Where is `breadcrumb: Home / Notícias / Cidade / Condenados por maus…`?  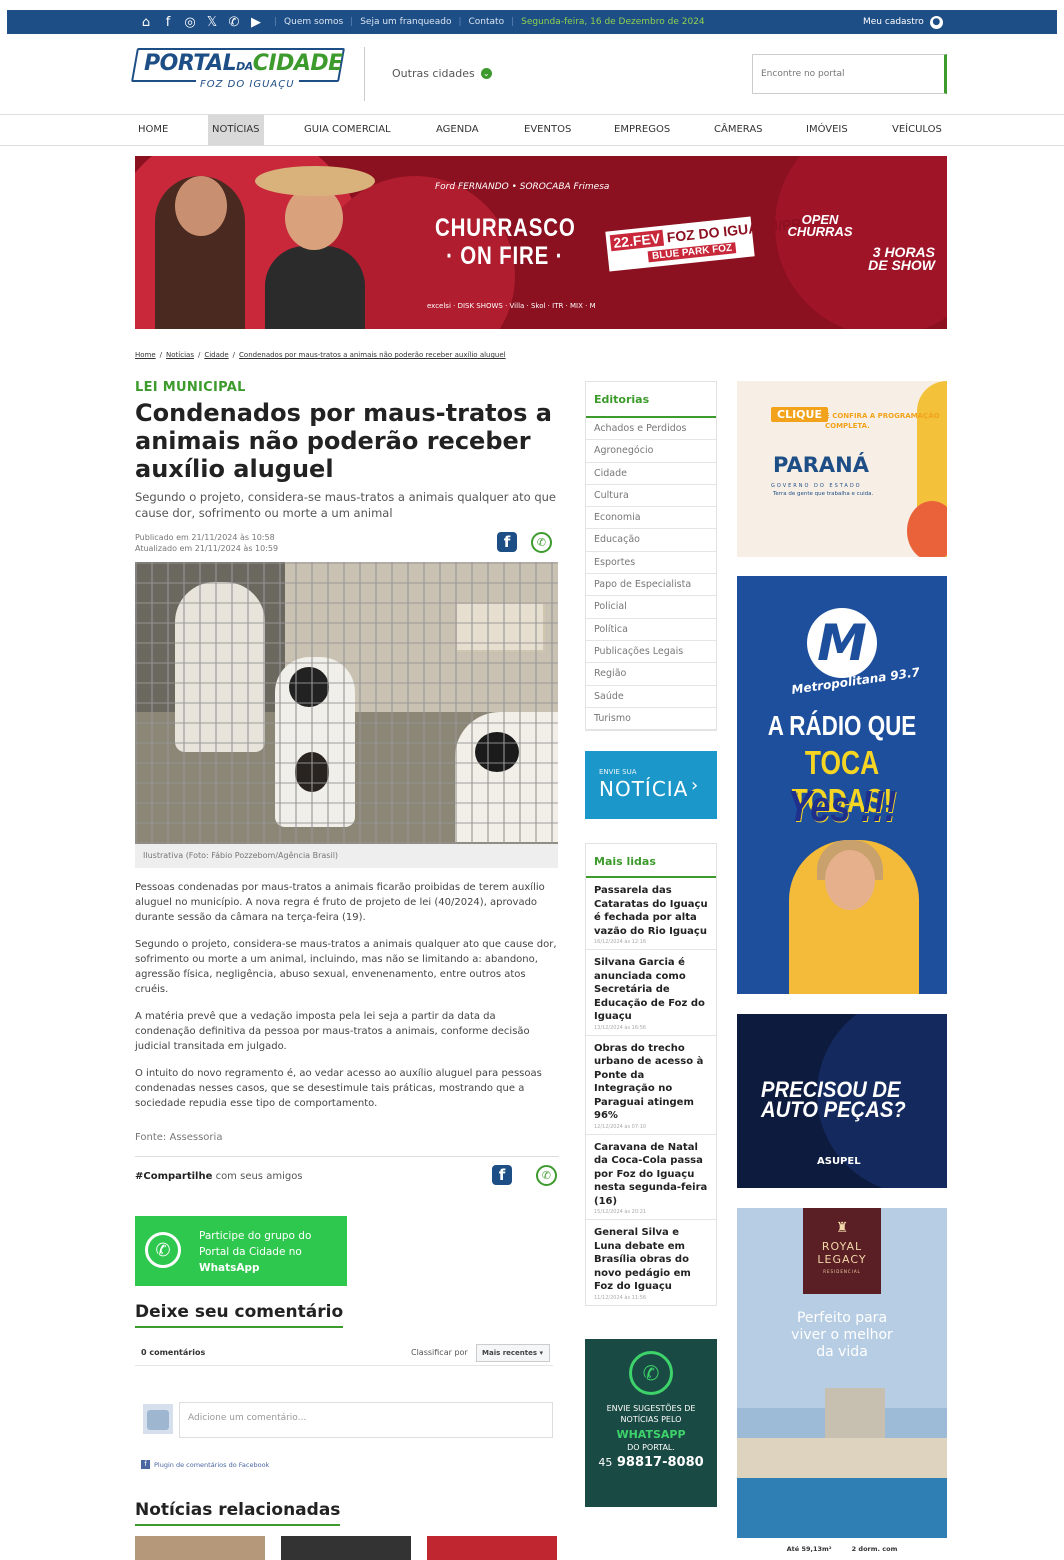
breadcrumb: Home / Notícias / Cidade / Condenados por maus… is located at coordinates (320, 355).